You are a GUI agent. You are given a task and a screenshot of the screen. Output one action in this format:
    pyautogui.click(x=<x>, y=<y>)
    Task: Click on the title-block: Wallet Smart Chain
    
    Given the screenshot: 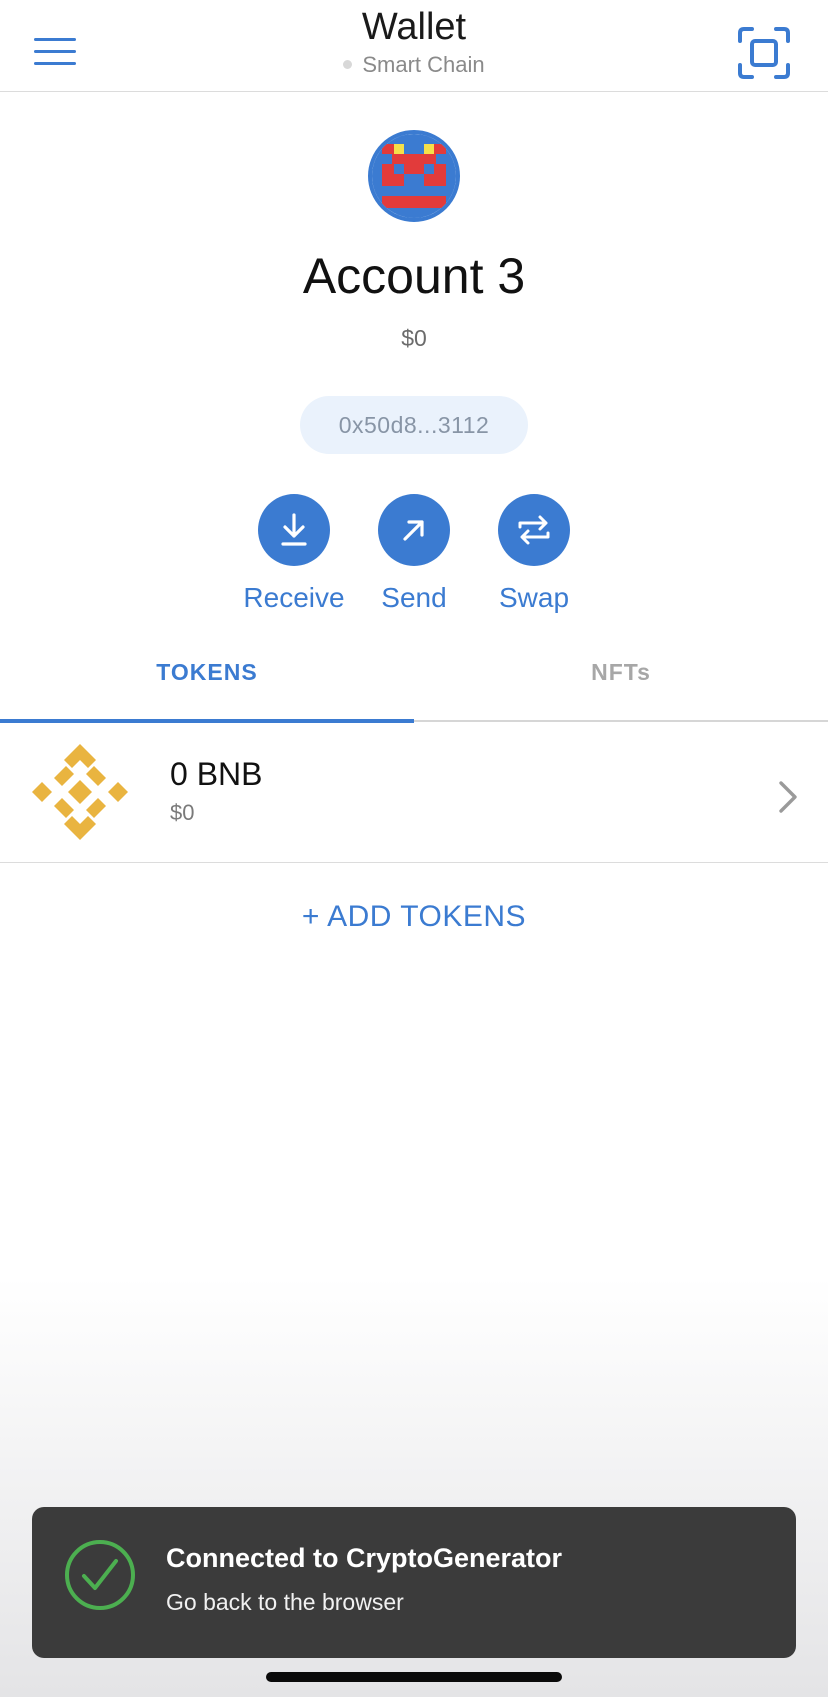 What is the action you would take?
    pyautogui.click(x=414, y=42)
    